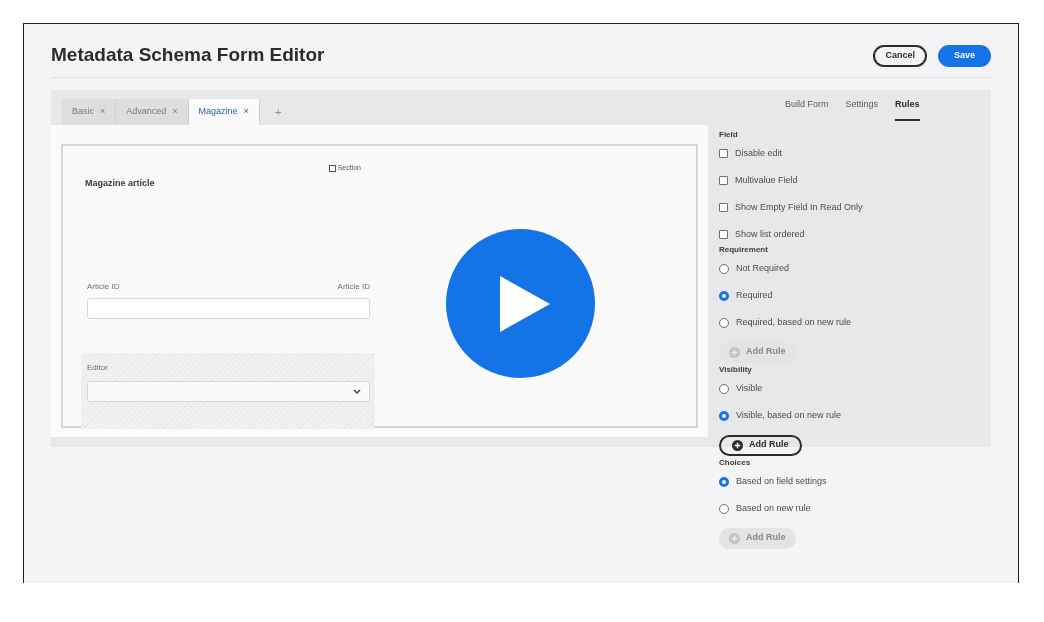 The height and width of the screenshot is (622, 1044). What do you see at coordinates (524, 303) in the screenshot?
I see `play-icon` at bounding box center [524, 303].